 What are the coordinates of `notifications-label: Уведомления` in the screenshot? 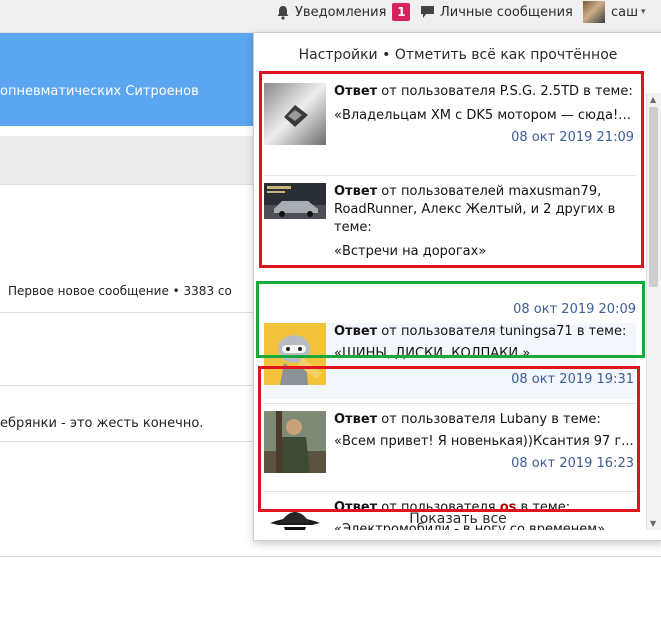 It's located at (341, 12).